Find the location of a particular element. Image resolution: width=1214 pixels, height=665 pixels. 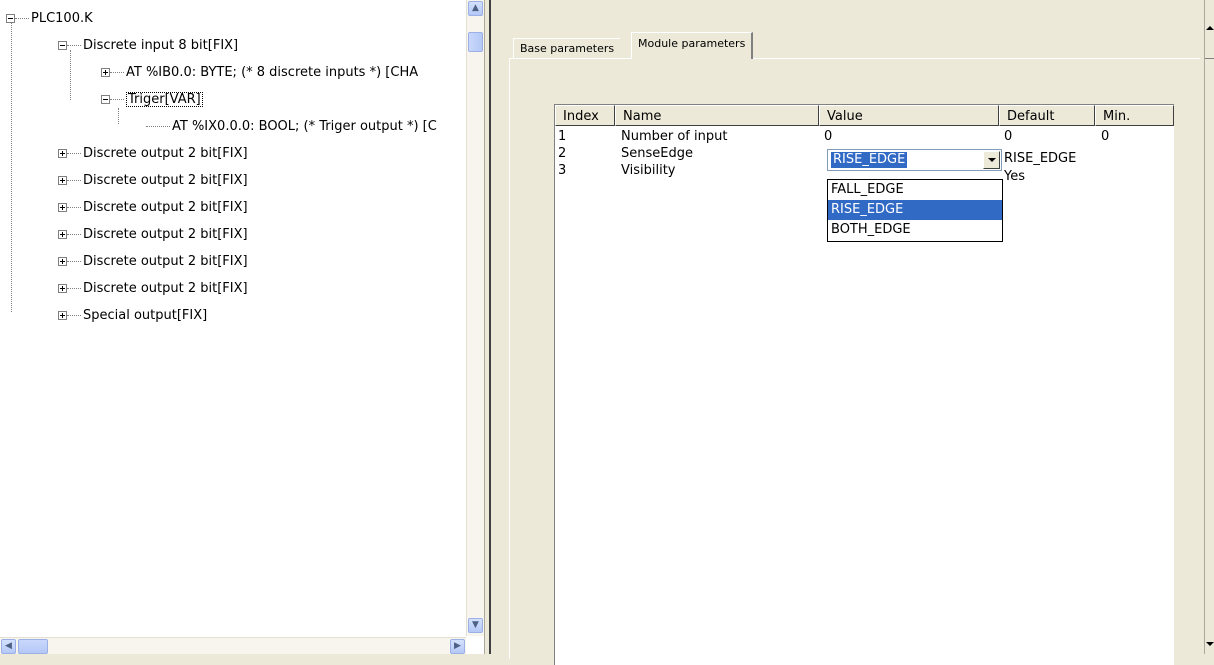

column-header-default: Default is located at coordinates (1047, 115).